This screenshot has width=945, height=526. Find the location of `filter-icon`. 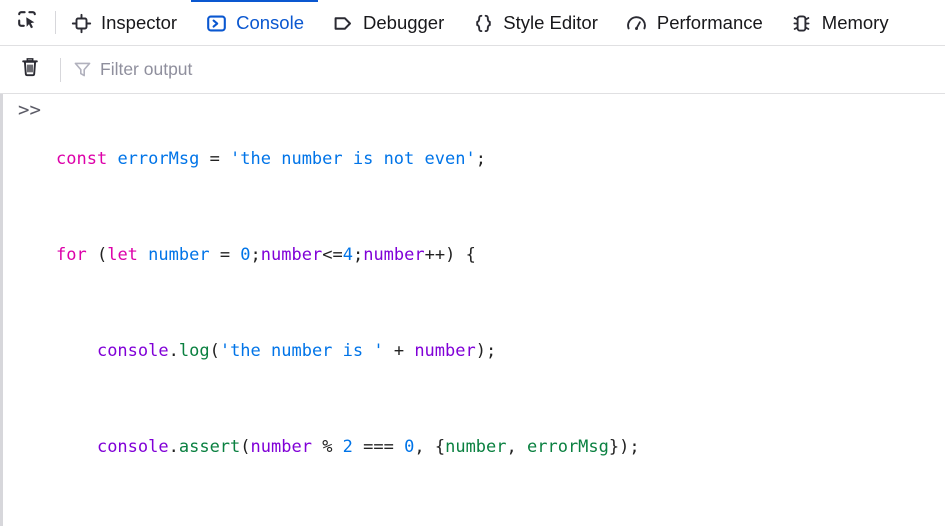

filter-icon is located at coordinates (82, 69).